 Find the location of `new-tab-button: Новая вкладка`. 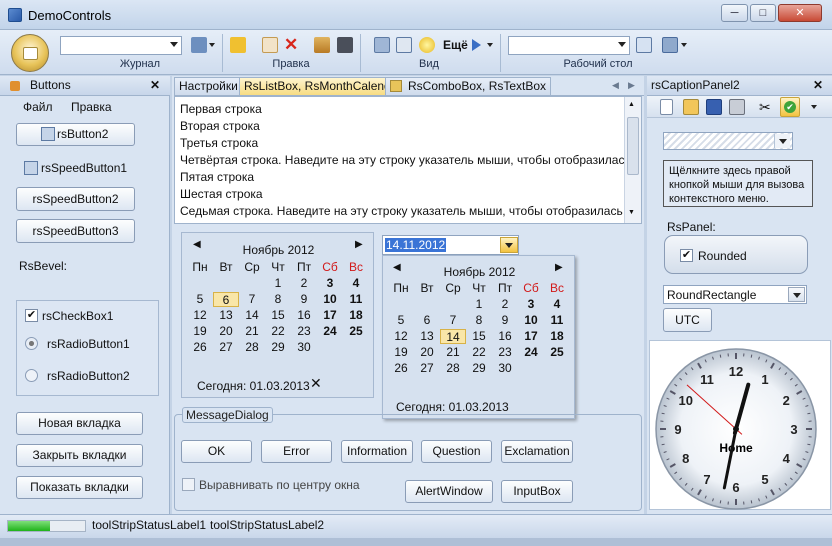

new-tab-button: Новая вкладка is located at coordinates (79, 423).